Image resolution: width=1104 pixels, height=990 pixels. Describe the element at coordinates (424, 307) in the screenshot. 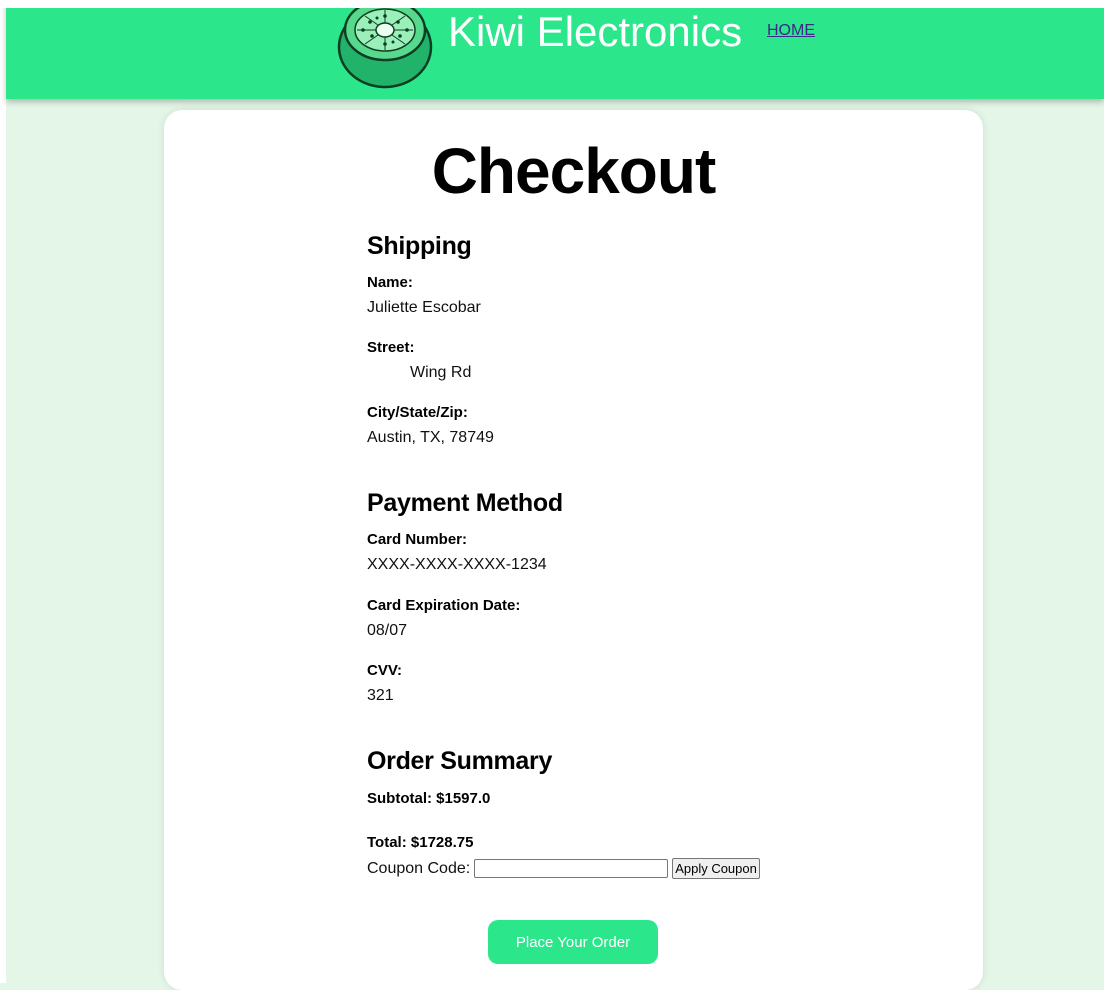

I see `name-value: Juliette Escobar` at that location.